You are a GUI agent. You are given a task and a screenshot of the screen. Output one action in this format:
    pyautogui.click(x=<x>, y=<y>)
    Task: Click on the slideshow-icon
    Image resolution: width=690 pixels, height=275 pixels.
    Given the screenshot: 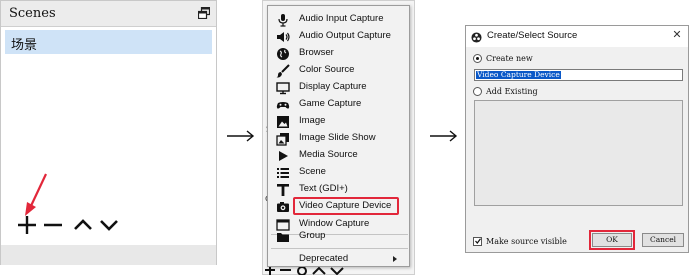 What is the action you would take?
    pyautogui.click(x=282, y=139)
    